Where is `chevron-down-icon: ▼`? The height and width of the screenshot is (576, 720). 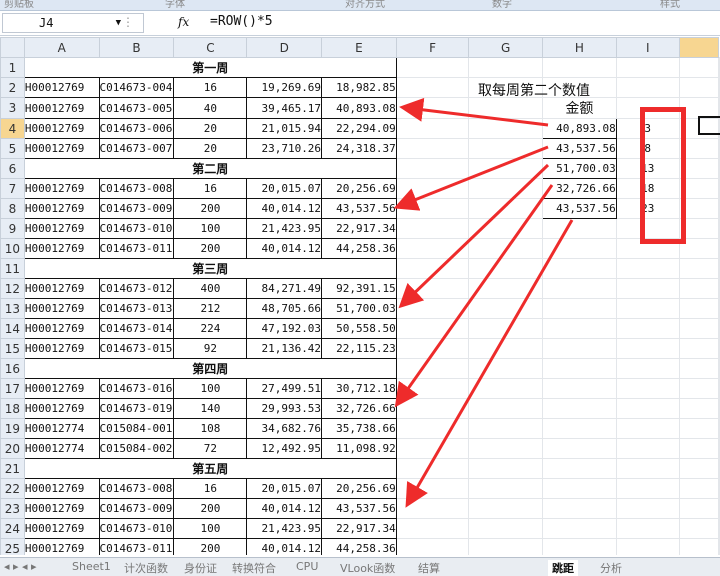 chevron-down-icon: ▼ is located at coordinates (118, 23).